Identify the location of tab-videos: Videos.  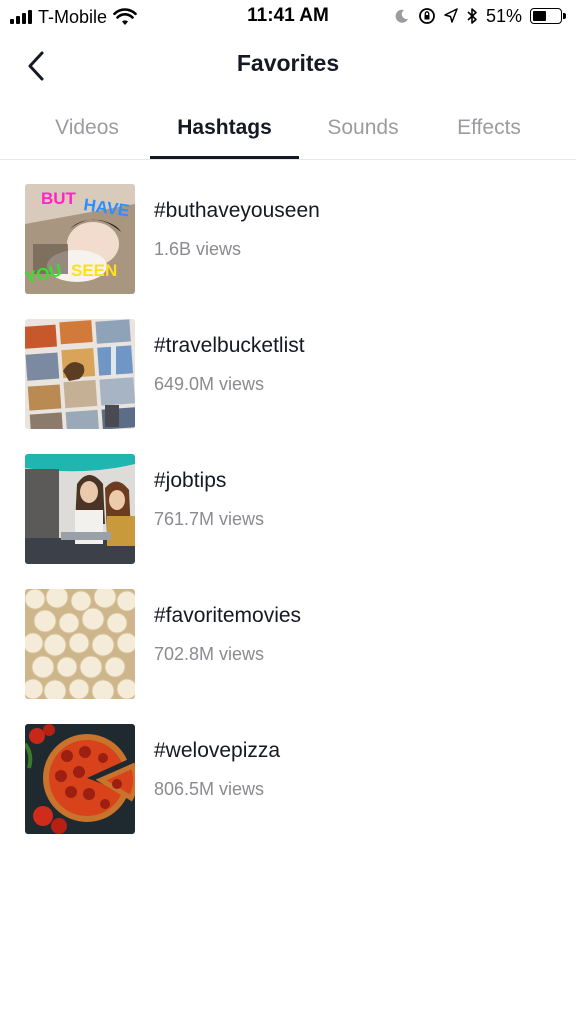
(87, 128).